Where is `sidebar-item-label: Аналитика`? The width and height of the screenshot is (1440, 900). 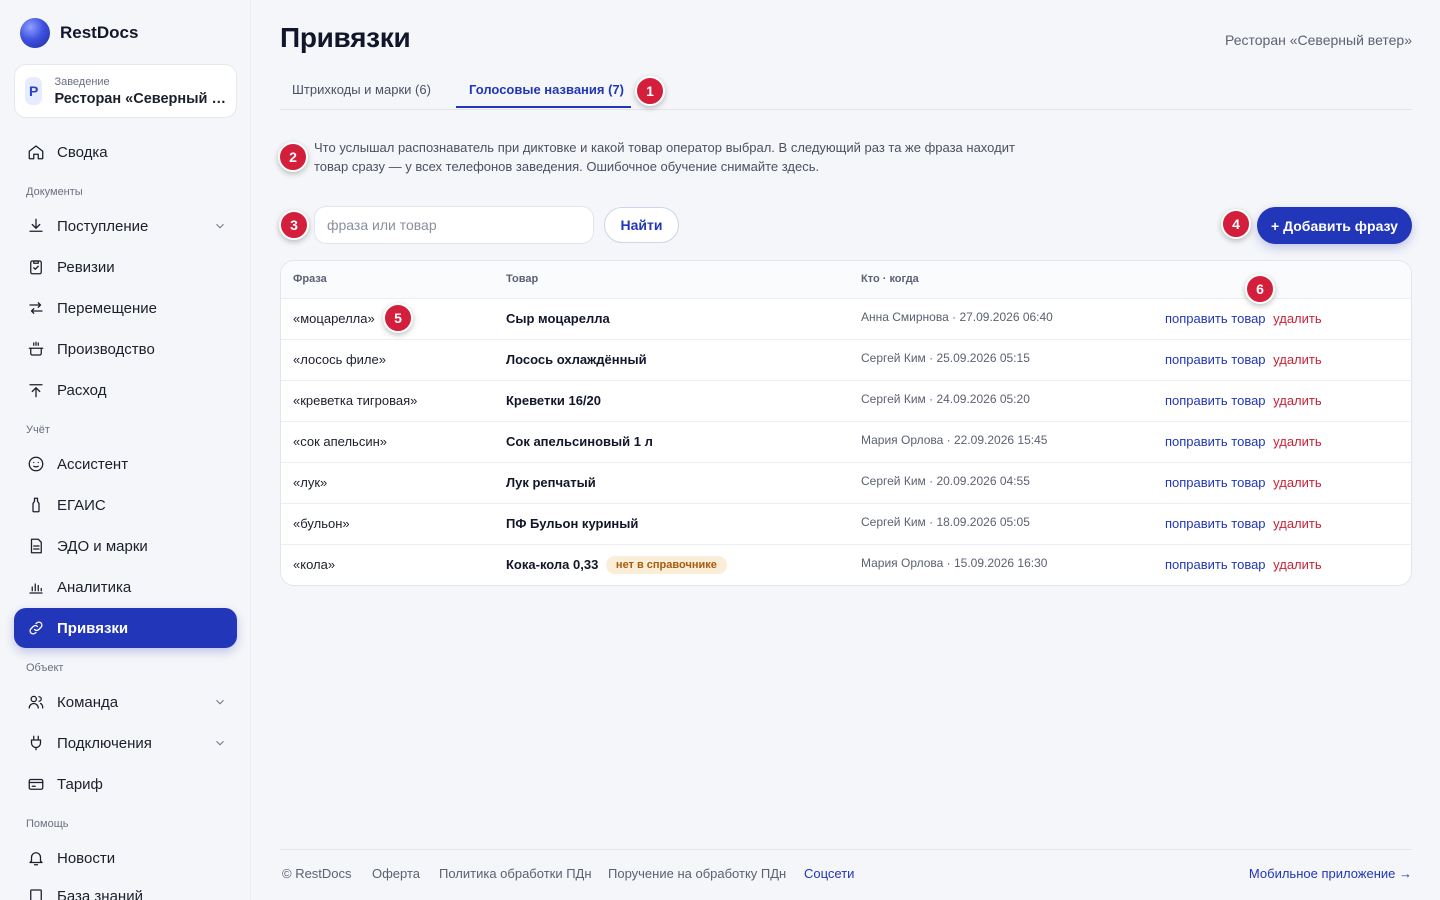
sidebar-item-label: Аналитика is located at coordinates (94, 587).